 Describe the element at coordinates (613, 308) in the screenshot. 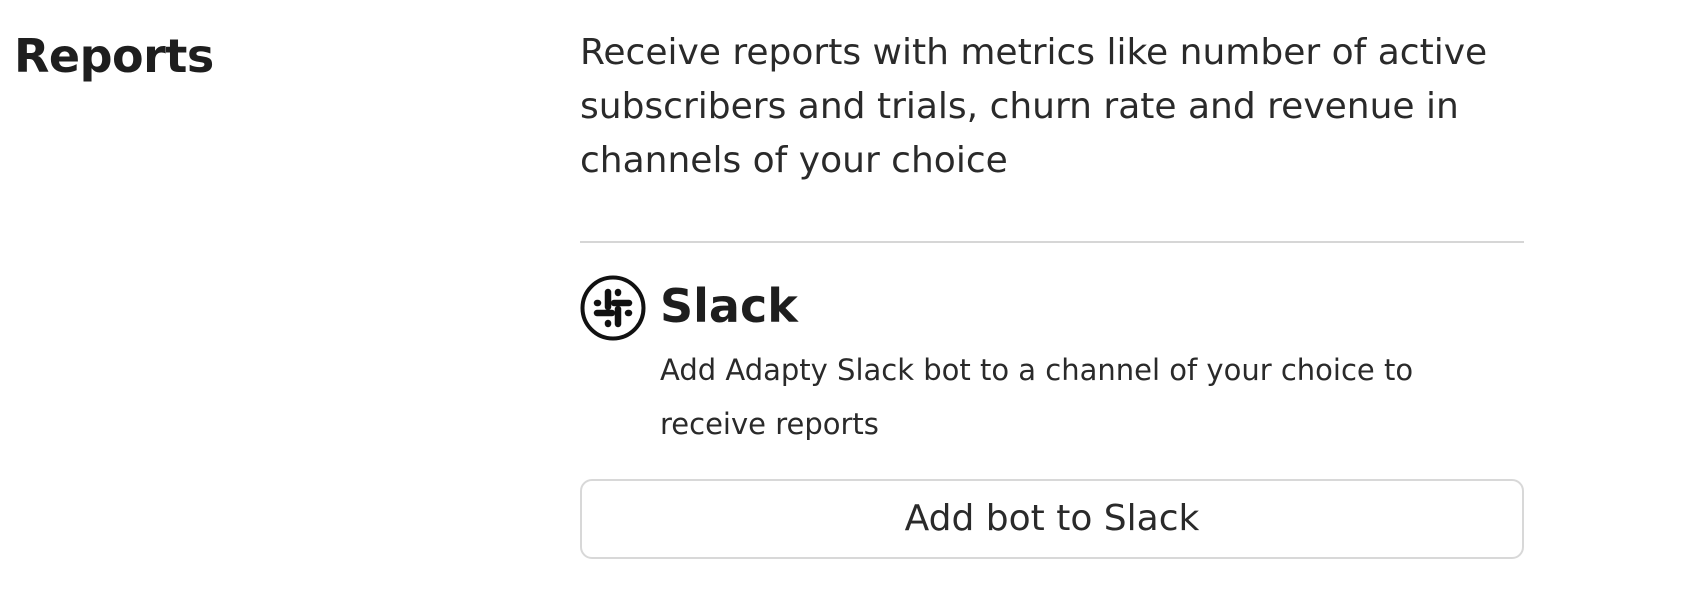

I see `slack-icon` at that location.